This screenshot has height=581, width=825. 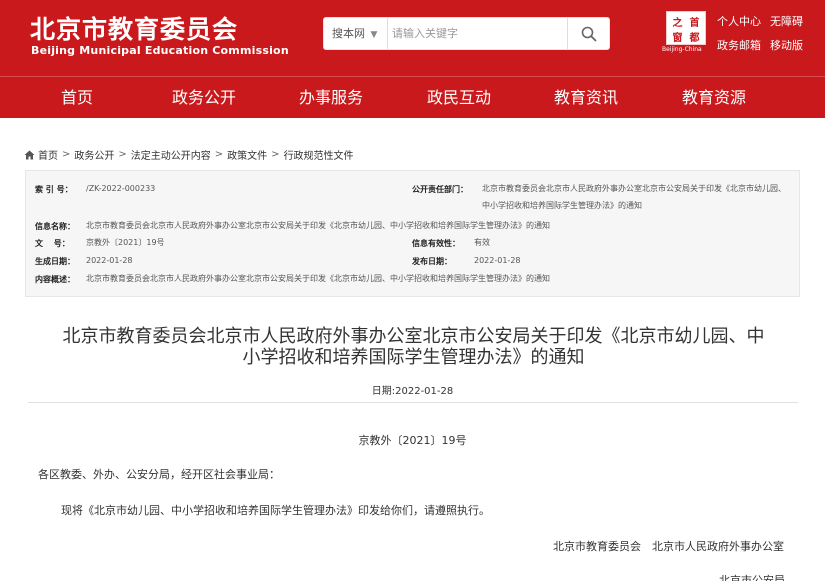 What do you see at coordinates (125, 242) in the screenshot?
I see `doc-number-value: 京教外〔2021〕19号` at bounding box center [125, 242].